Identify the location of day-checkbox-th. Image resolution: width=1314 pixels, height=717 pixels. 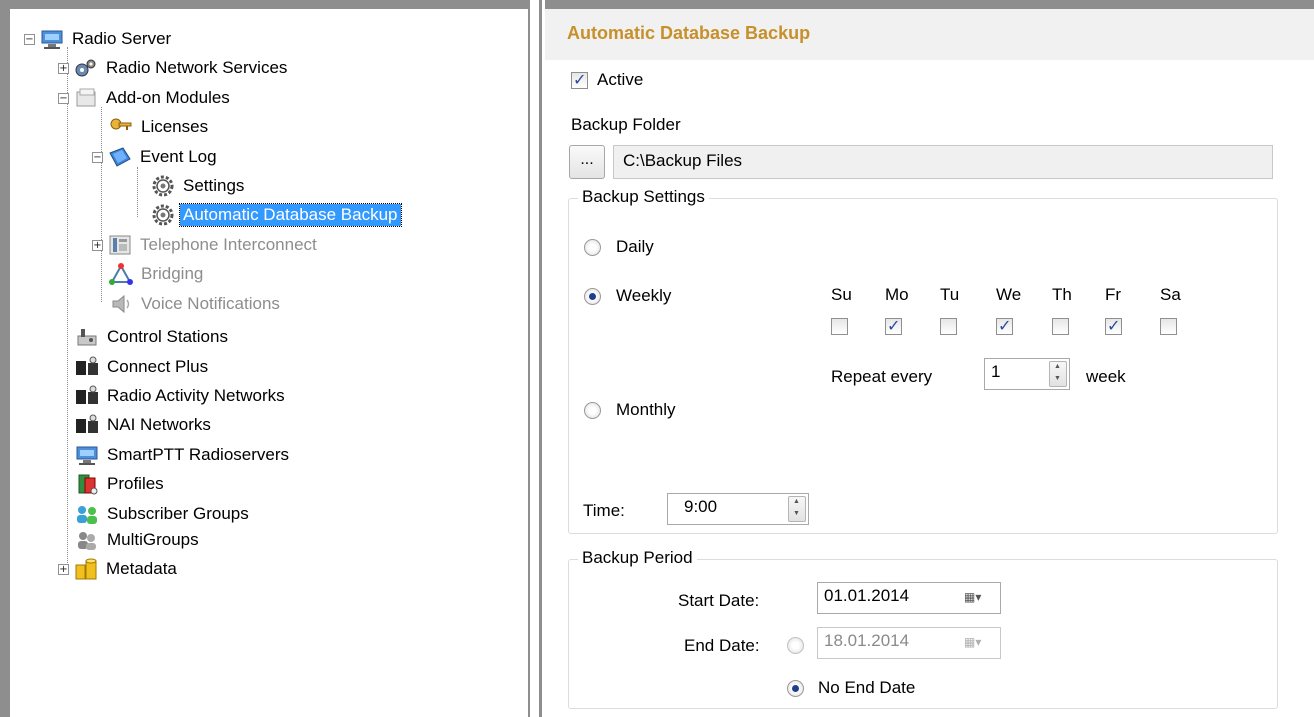
(1060, 326).